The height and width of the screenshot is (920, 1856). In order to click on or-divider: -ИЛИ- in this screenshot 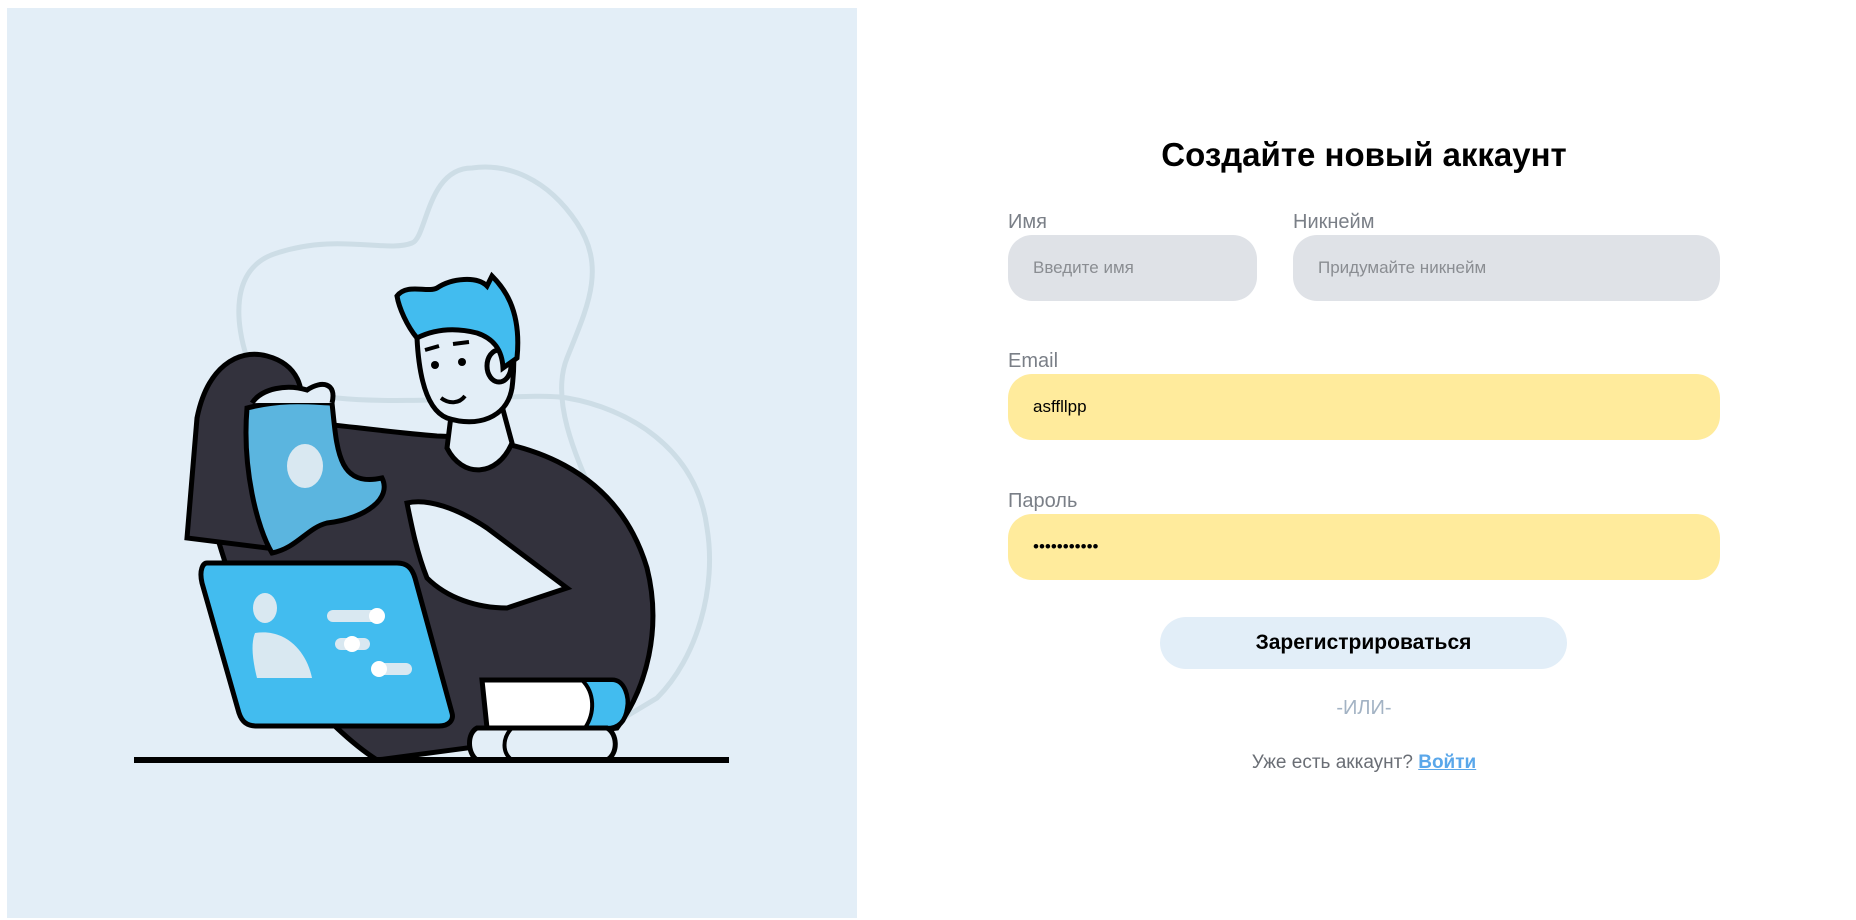, I will do `click(1364, 708)`.